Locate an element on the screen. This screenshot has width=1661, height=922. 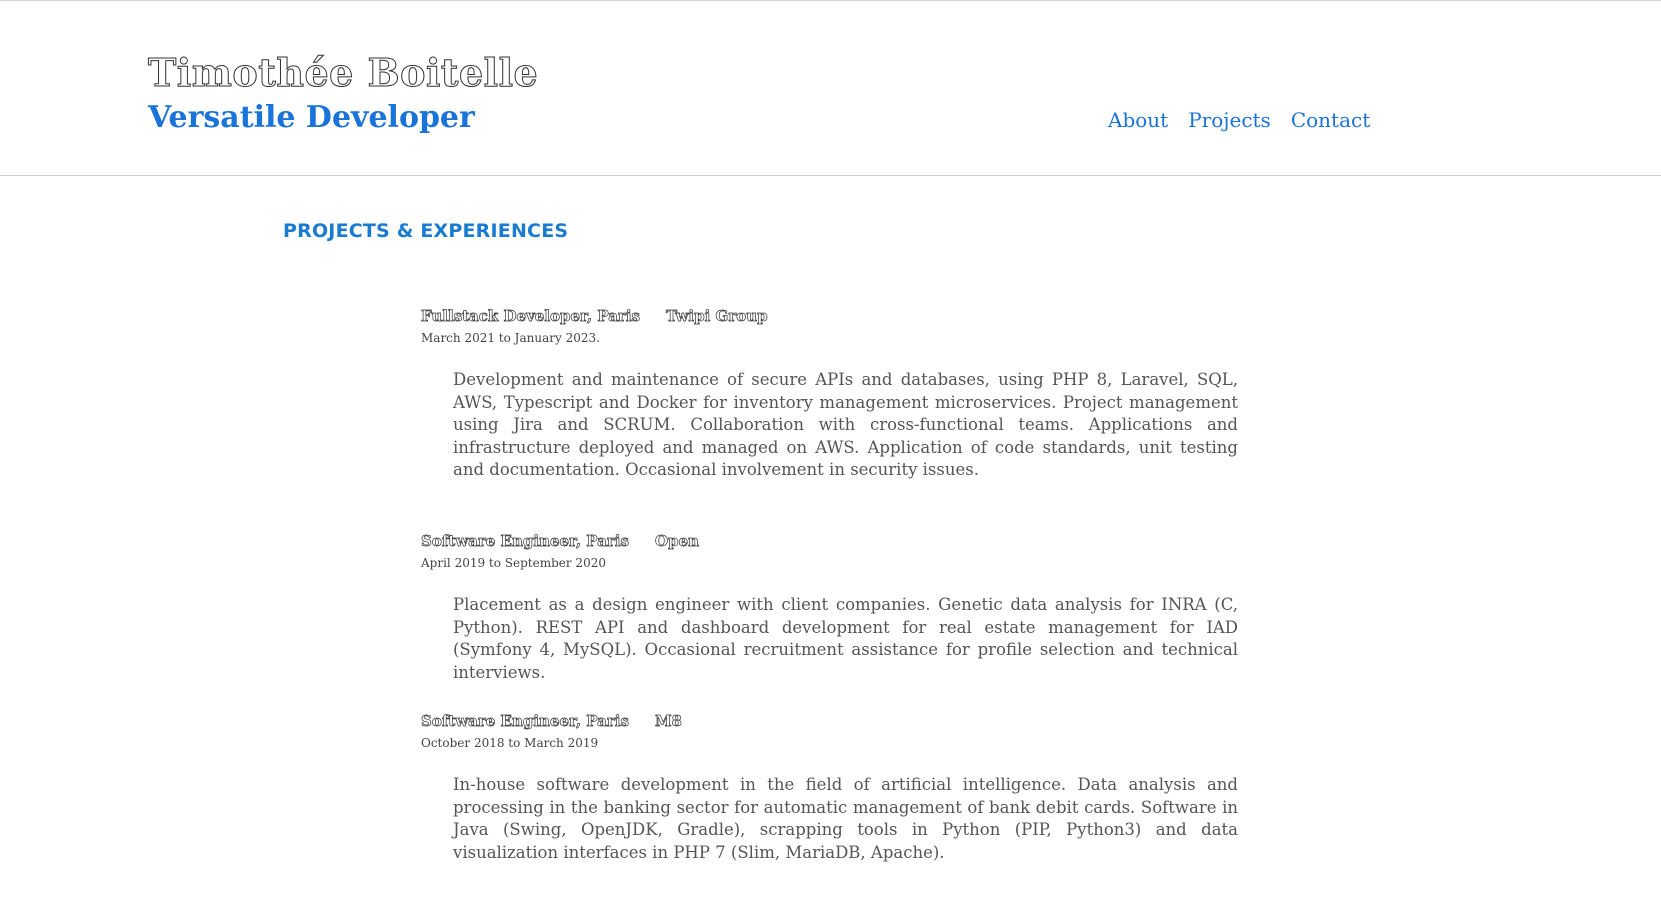
experience-company: M8 is located at coordinates (668, 721).